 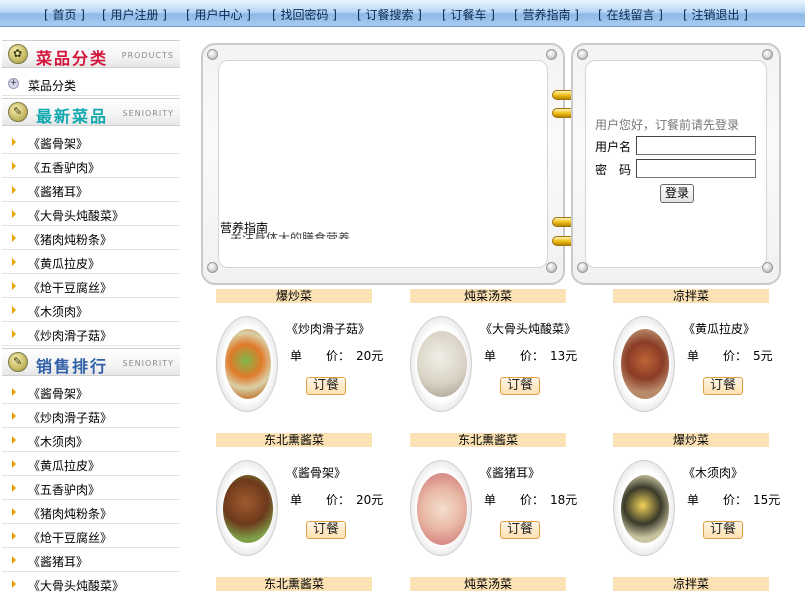 What do you see at coordinates (630, 14) in the screenshot?
I see `nav-message-board-link: [ 在线留言 ]` at bounding box center [630, 14].